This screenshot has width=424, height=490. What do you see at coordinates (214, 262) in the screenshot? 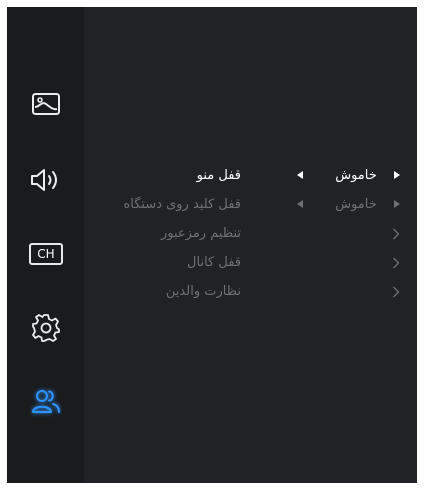
I see `menu-item-label: قفل کانال` at bounding box center [214, 262].